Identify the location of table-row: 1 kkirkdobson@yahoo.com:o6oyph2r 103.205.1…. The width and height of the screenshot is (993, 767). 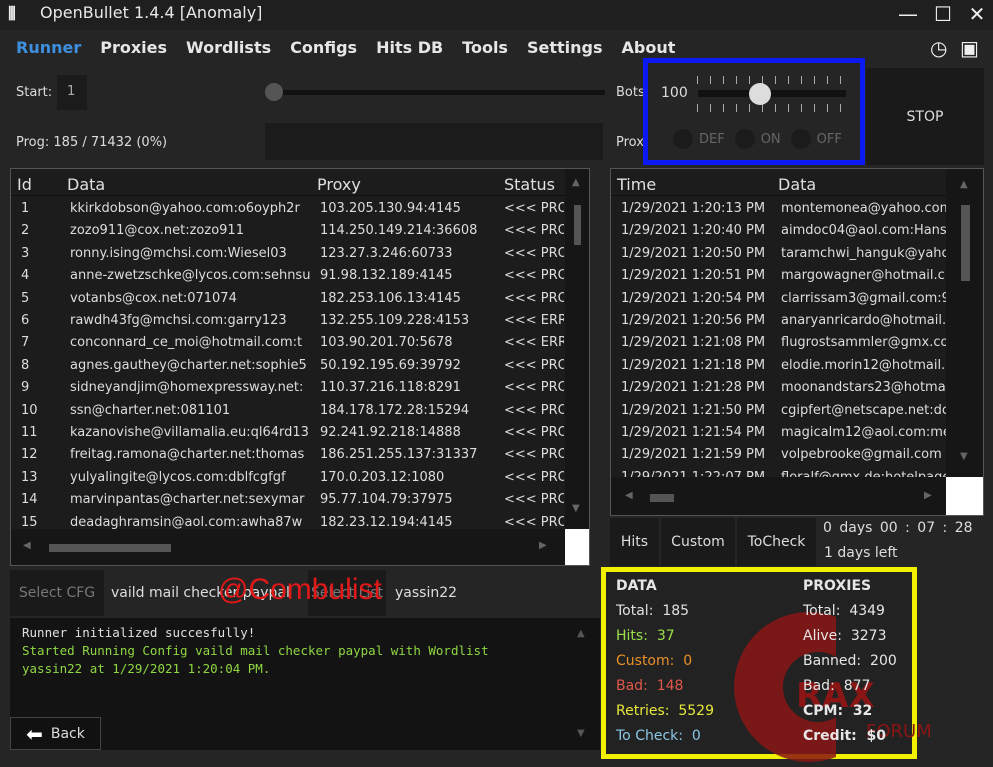
(288, 212).